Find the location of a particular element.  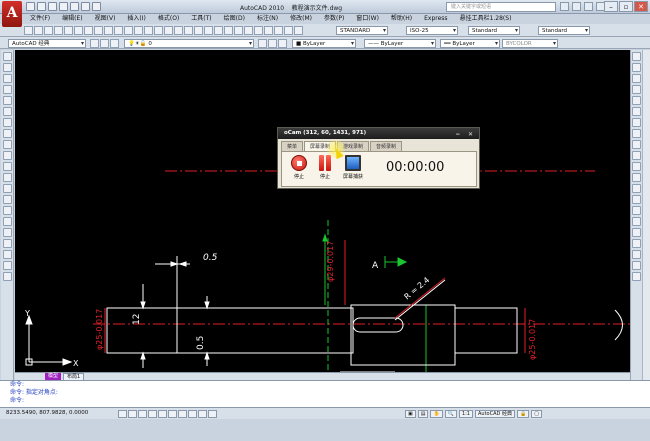

ocam-pause-button: 停止 is located at coordinates (325, 167).